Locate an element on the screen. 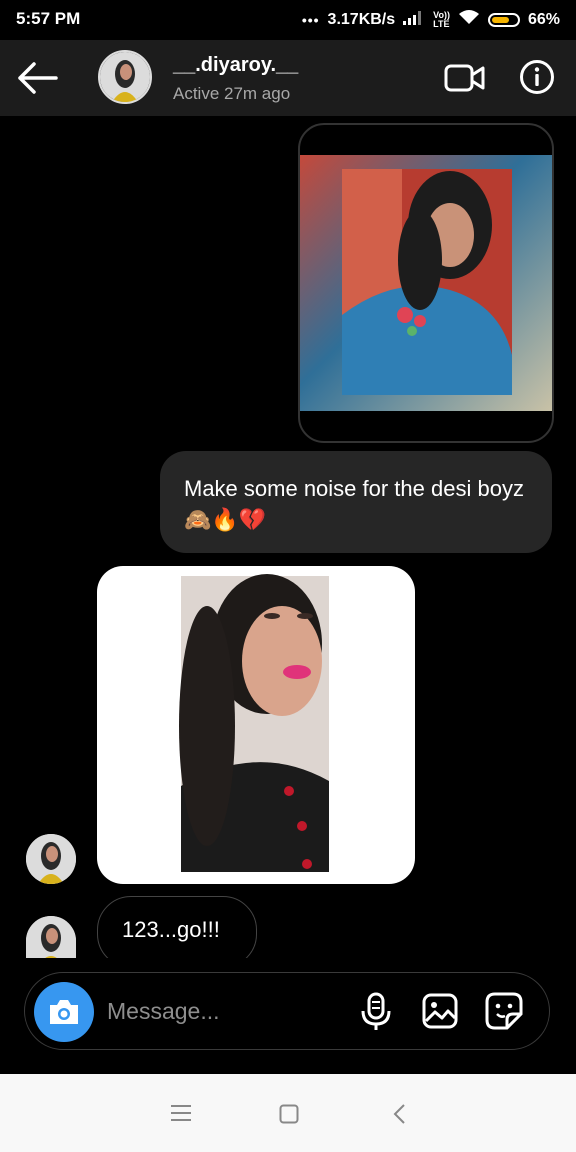  volte-label: Vo)) LTE is located at coordinates (441, 19).